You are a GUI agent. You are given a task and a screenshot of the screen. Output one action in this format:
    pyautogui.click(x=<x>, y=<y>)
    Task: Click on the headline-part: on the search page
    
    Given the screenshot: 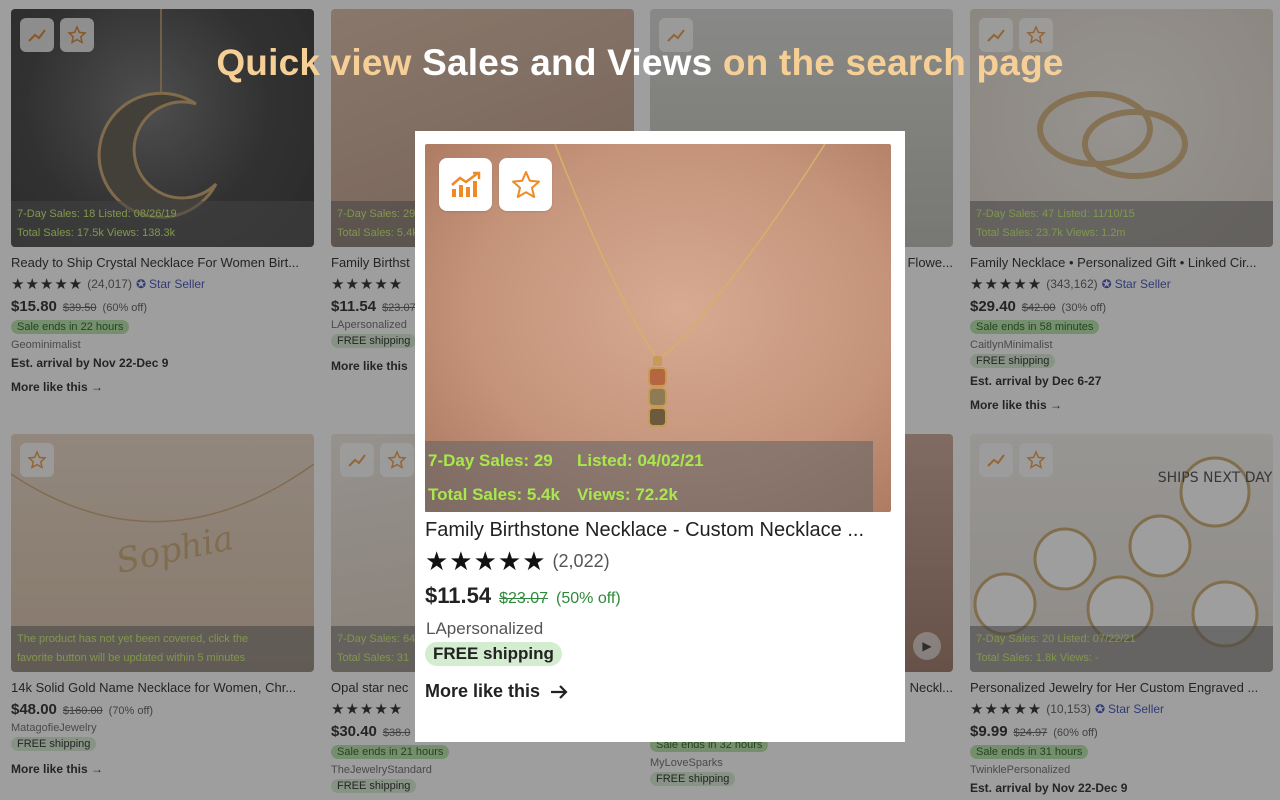 What is the action you would take?
    pyautogui.click(x=888, y=62)
    